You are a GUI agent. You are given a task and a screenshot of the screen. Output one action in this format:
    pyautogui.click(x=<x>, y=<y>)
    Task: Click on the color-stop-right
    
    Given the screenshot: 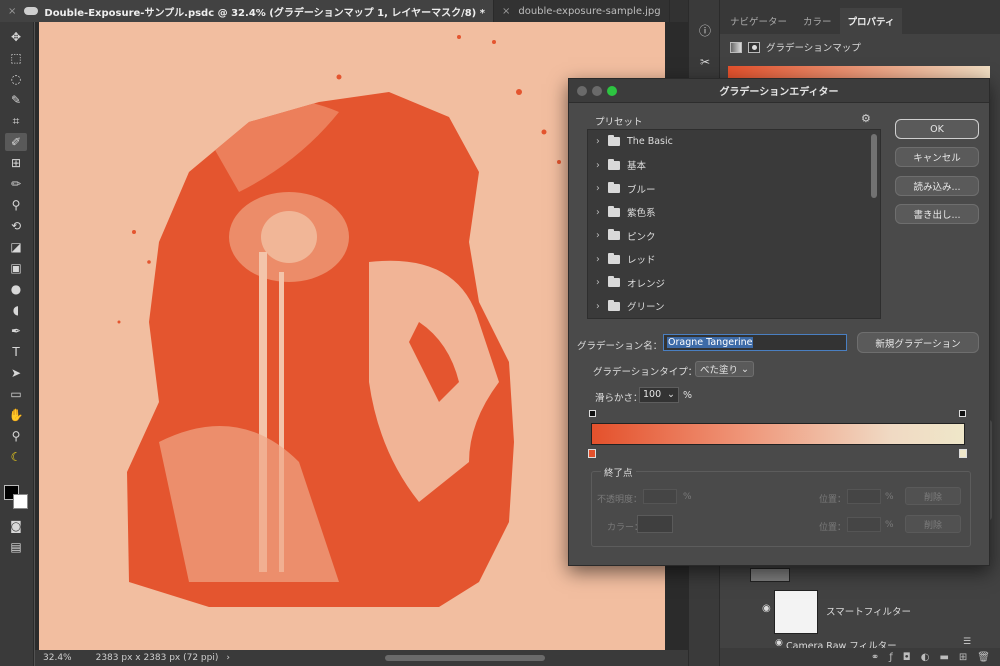 What is the action you would take?
    pyautogui.click(x=963, y=453)
    